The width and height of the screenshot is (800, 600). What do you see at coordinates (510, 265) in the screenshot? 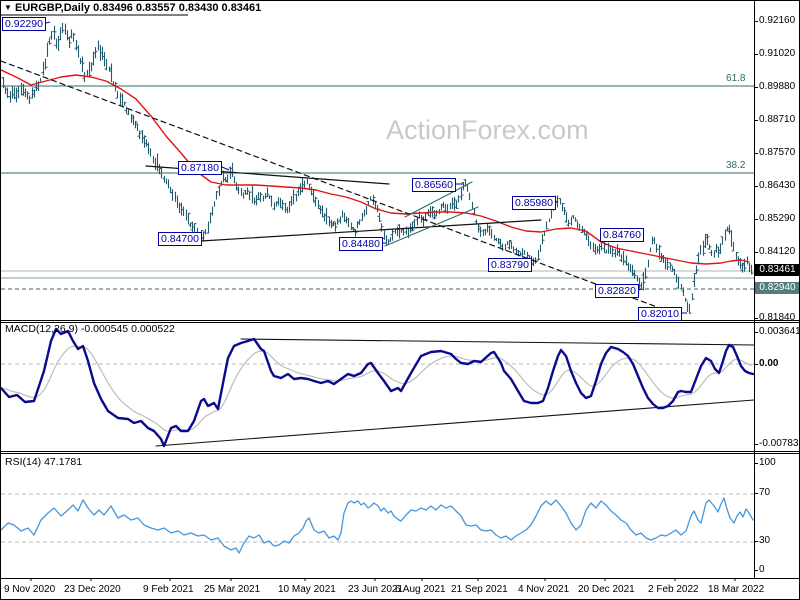
I see `swing-price-label: 0.83790` at bounding box center [510, 265].